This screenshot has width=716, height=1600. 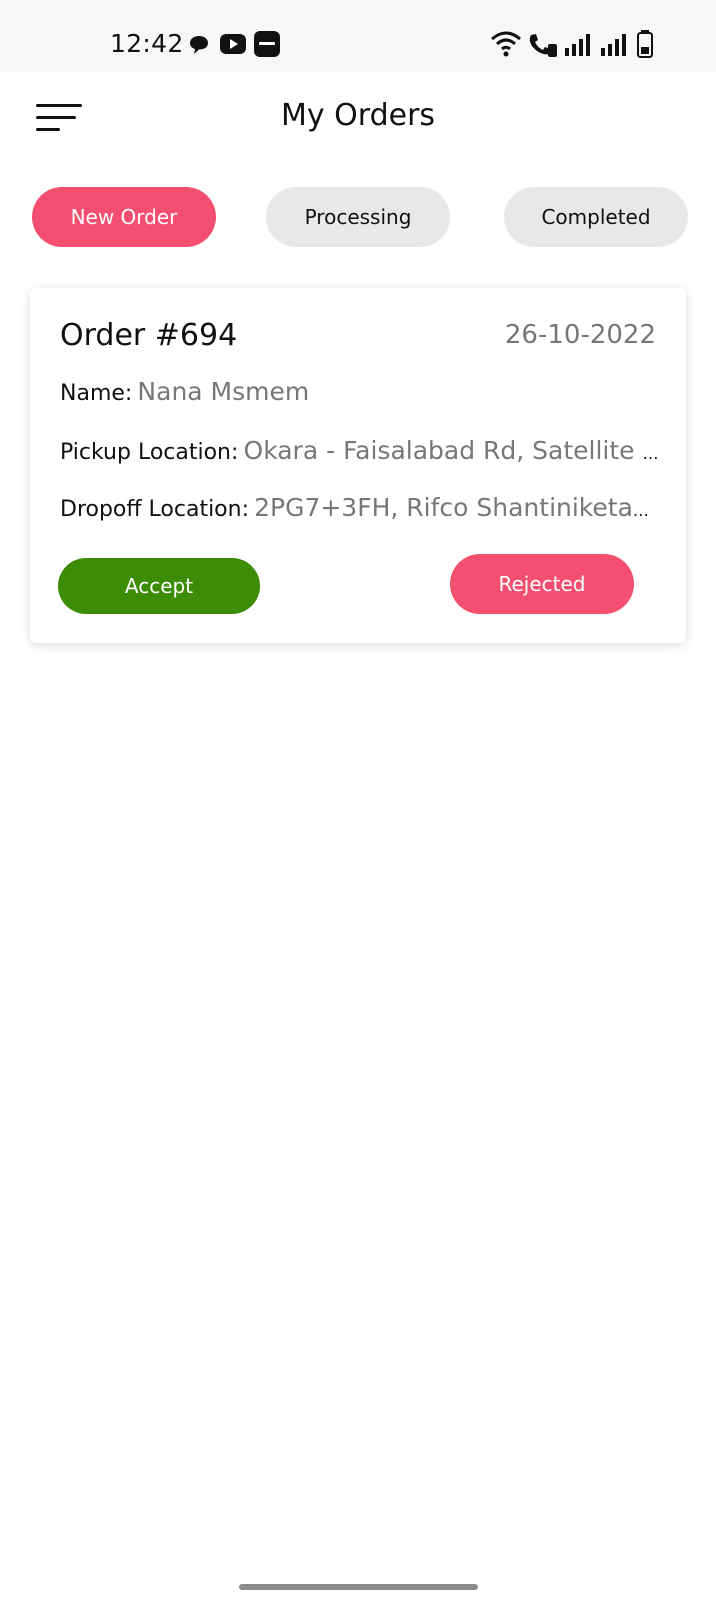 I want to click on empty-card, so click(x=358, y=1528).